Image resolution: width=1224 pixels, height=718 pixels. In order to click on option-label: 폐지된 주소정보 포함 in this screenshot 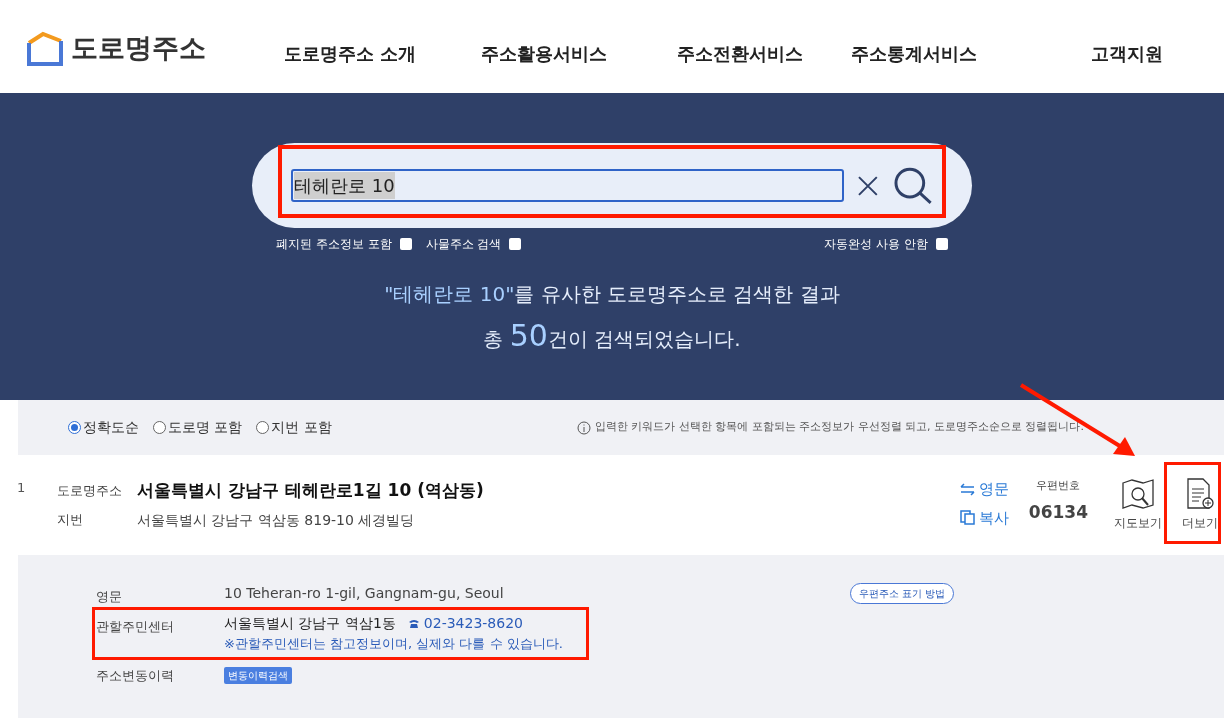, I will do `click(334, 244)`.